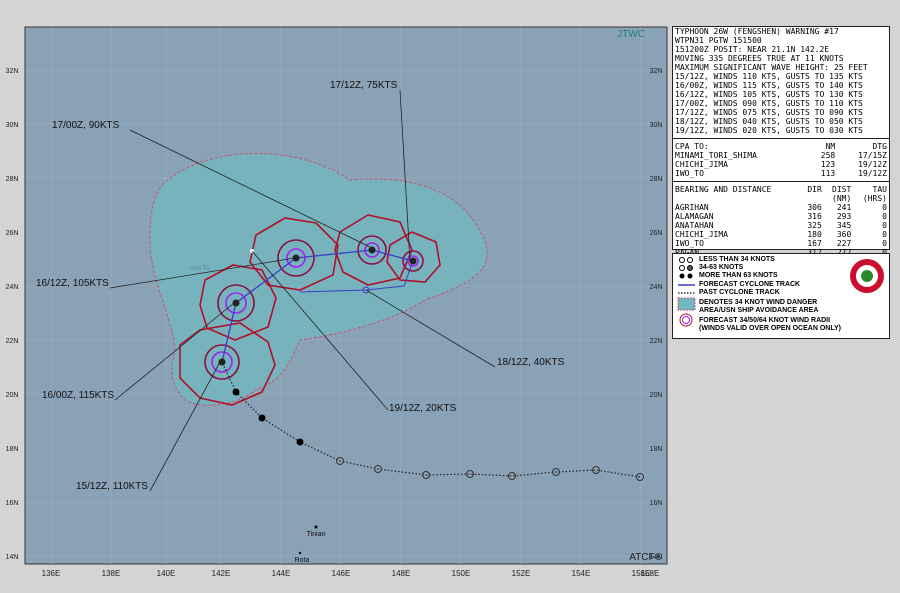  I want to click on forecast-label: 16/00Z, 115KTS, so click(78, 395).